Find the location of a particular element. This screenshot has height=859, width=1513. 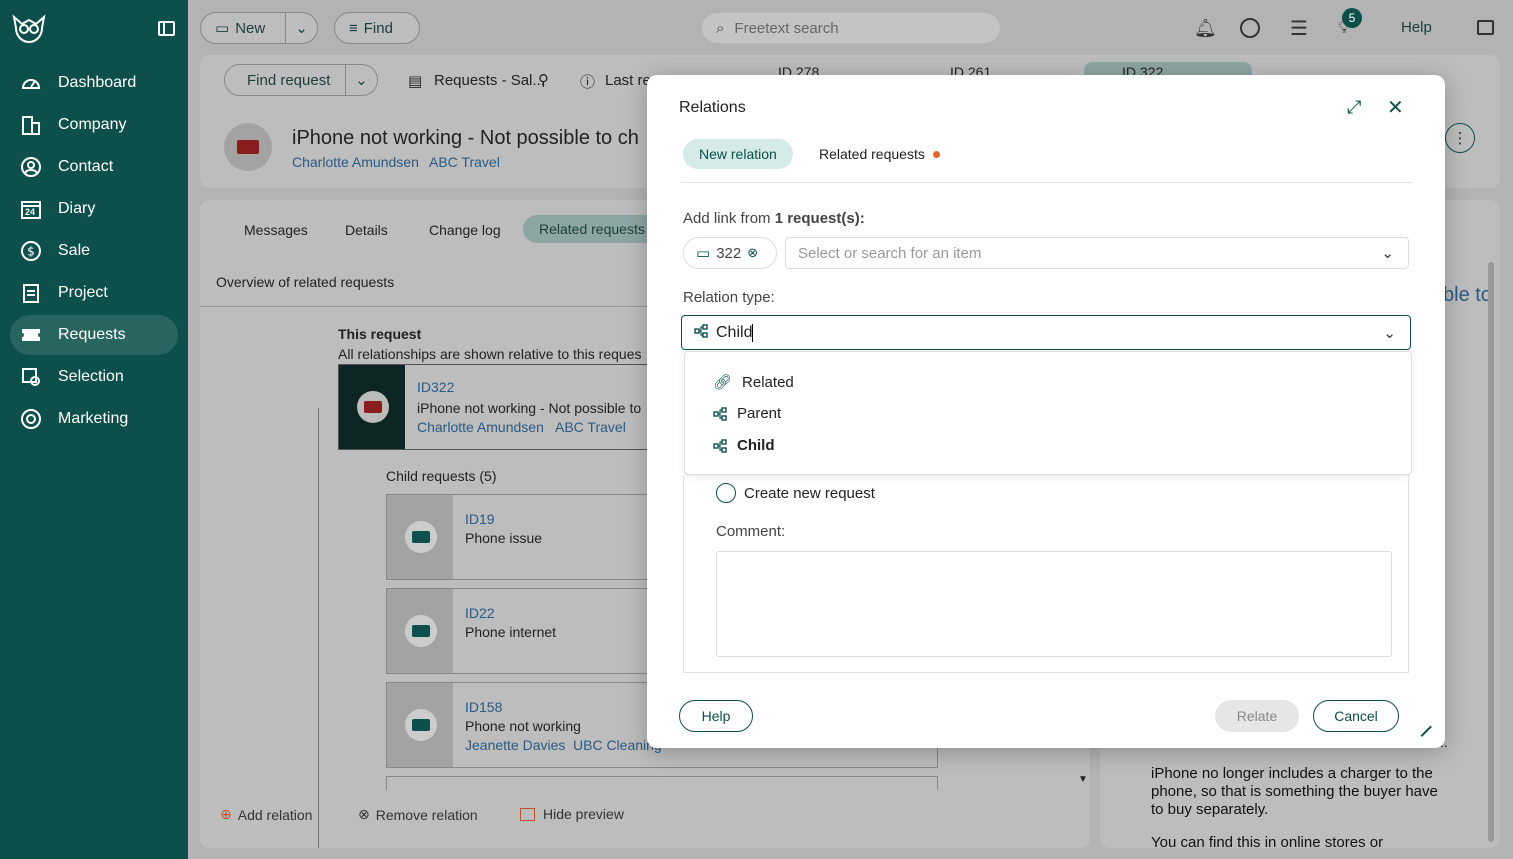

create-new-request-radio: Create new request is located at coordinates (795, 493).